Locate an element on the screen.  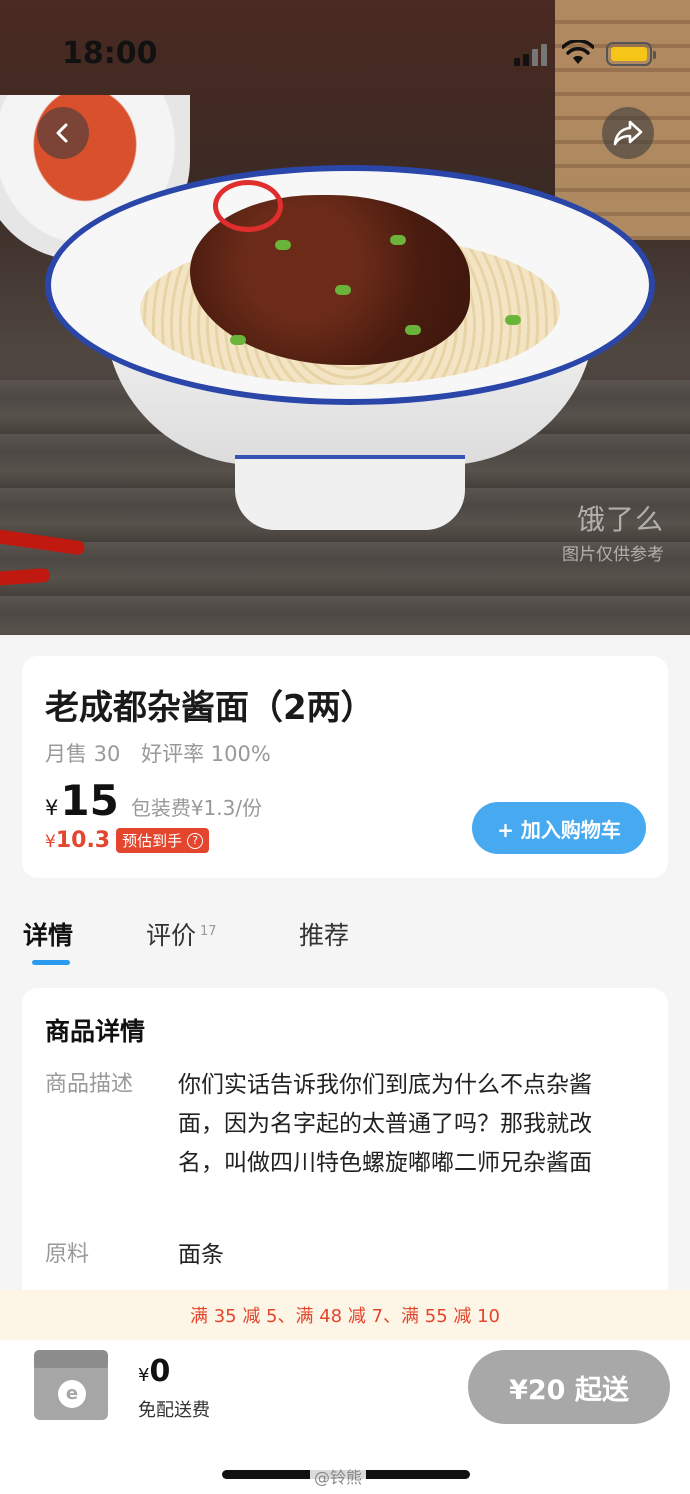
chevron-left-icon is located at coordinates (62, 133).